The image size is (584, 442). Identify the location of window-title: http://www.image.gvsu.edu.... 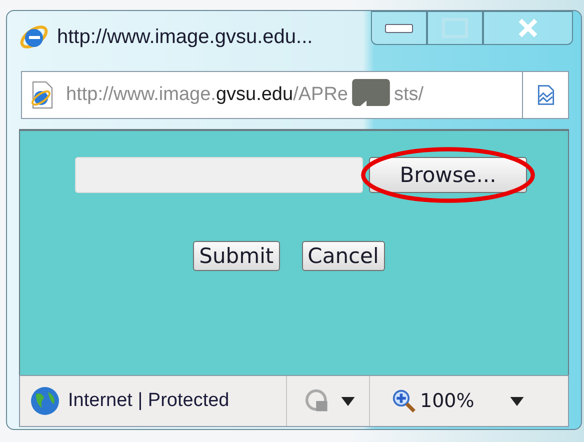
(185, 37).